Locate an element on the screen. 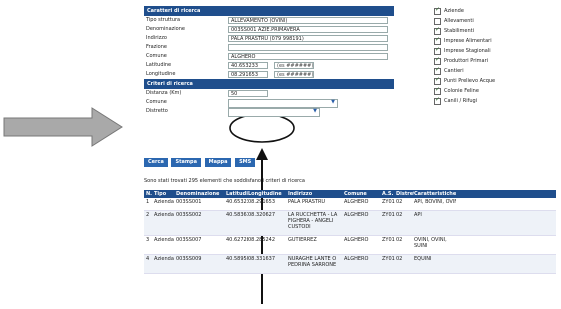  column-header: Latitudine is located at coordinates (237, 194).